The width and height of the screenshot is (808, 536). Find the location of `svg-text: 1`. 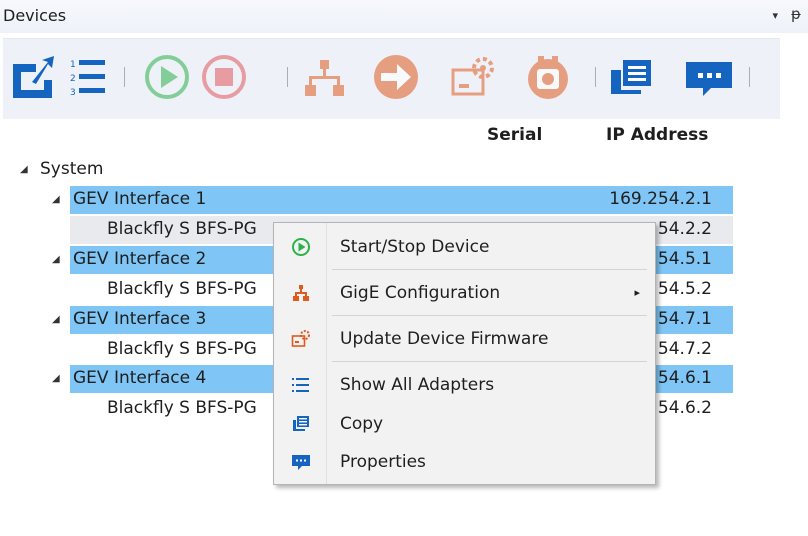

svg-text: 1 is located at coordinates (73, 65).